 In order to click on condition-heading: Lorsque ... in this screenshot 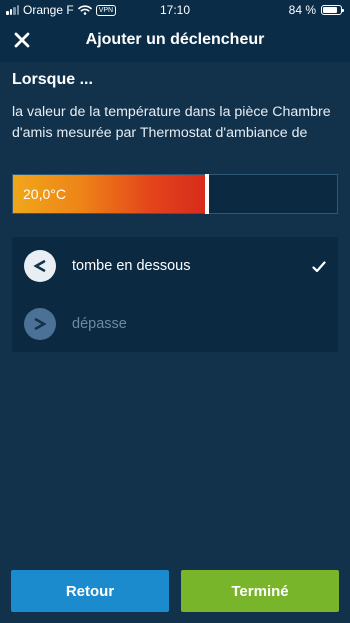, I will do `click(52, 79)`.